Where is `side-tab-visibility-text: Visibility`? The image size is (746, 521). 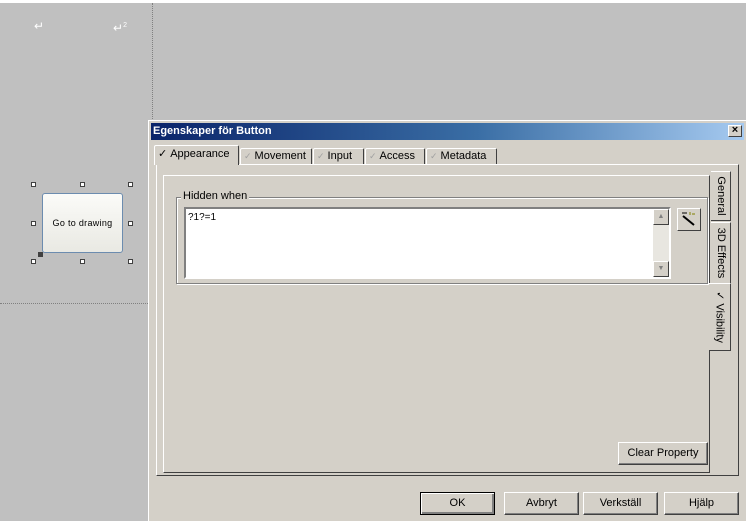
side-tab-visibility-text: Visibility is located at coordinates (719, 323).